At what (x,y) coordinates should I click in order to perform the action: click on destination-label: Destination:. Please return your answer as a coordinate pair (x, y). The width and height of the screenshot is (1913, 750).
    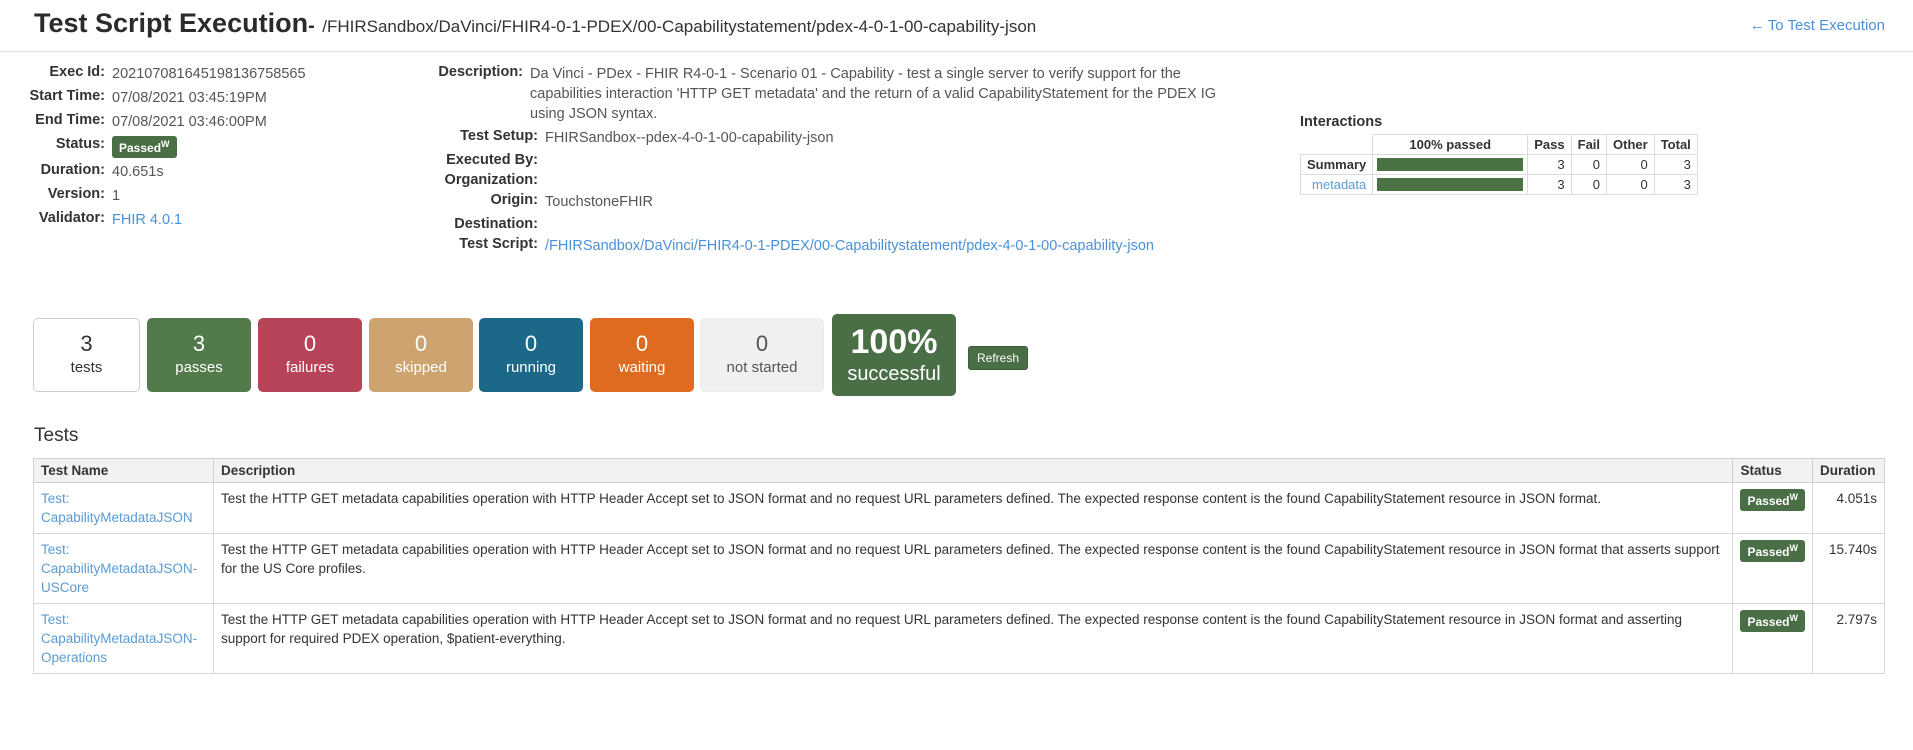
    Looking at the image, I should click on (496, 224).